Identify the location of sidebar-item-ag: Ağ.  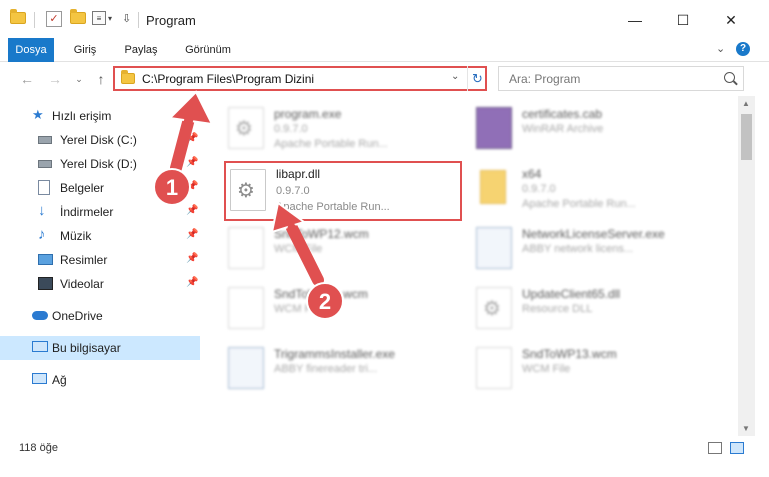
(100, 380).